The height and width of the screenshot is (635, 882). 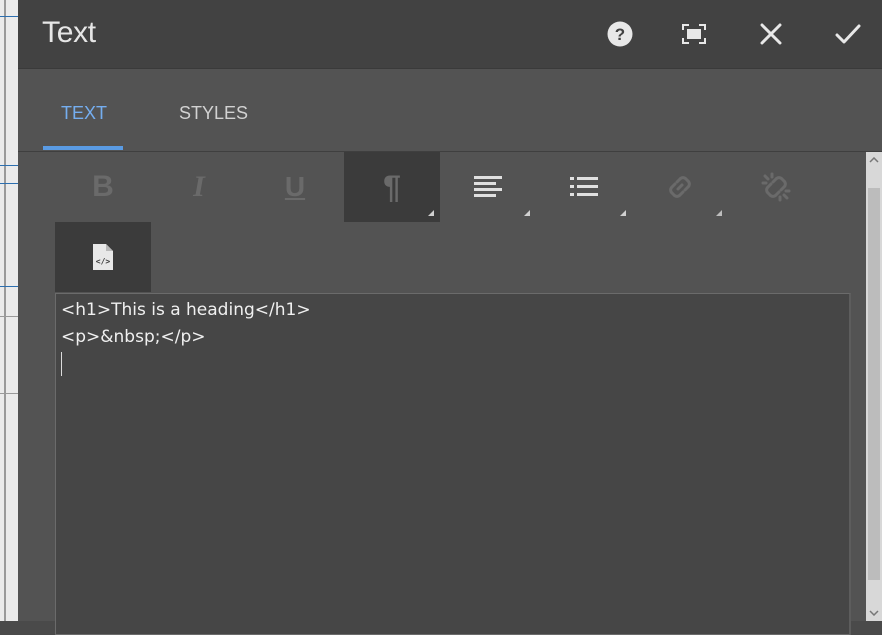 What do you see at coordinates (186, 310) in the screenshot?
I see `source-line: <h1>This is a heading</h1>` at bounding box center [186, 310].